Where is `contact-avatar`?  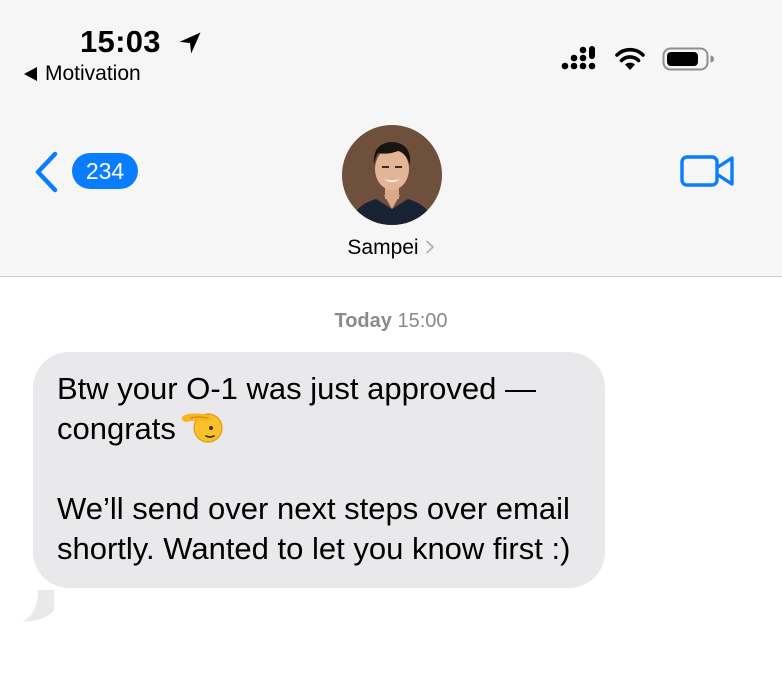 contact-avatar is located at coordinates (392, 175).